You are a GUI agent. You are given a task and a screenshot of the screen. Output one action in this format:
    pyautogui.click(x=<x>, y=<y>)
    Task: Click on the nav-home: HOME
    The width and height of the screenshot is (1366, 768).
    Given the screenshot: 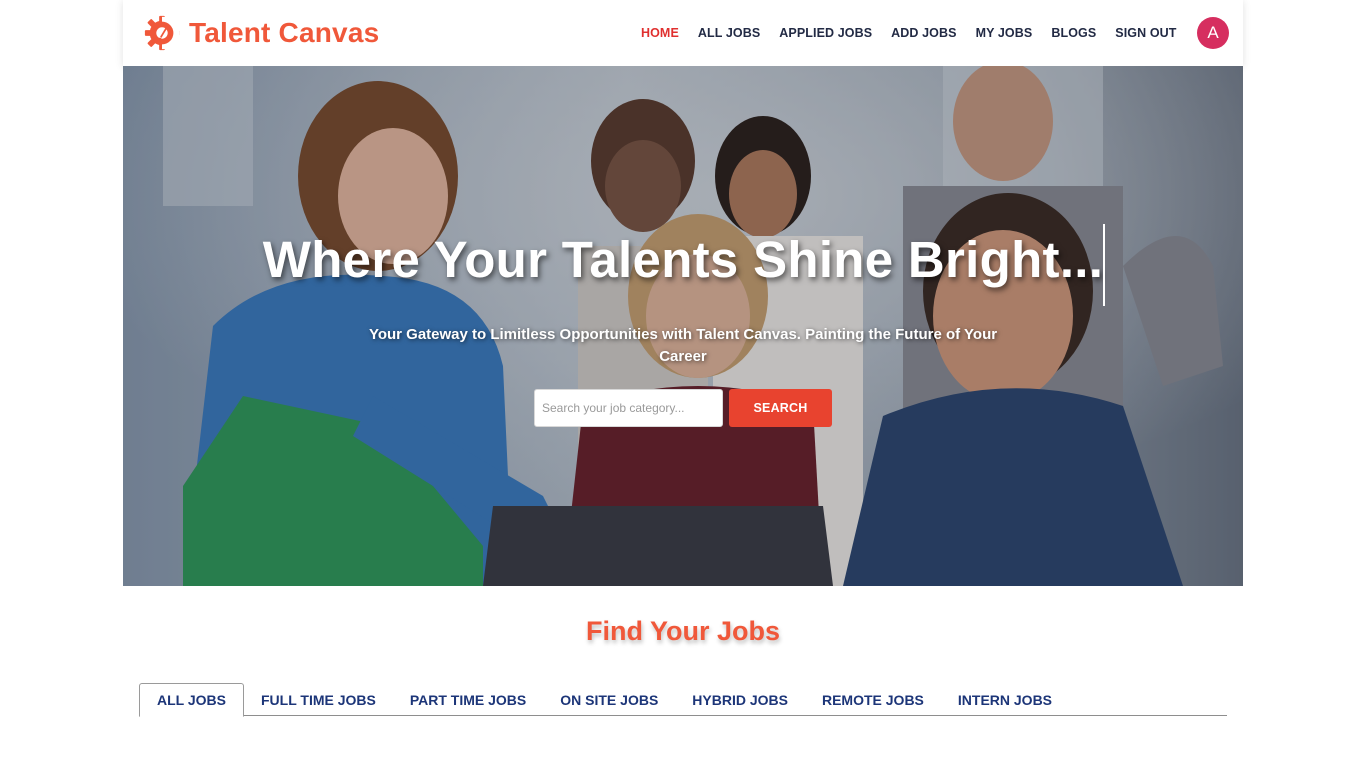 What is the action you would take?
    pyautogui.click(x=659, y=33)
    